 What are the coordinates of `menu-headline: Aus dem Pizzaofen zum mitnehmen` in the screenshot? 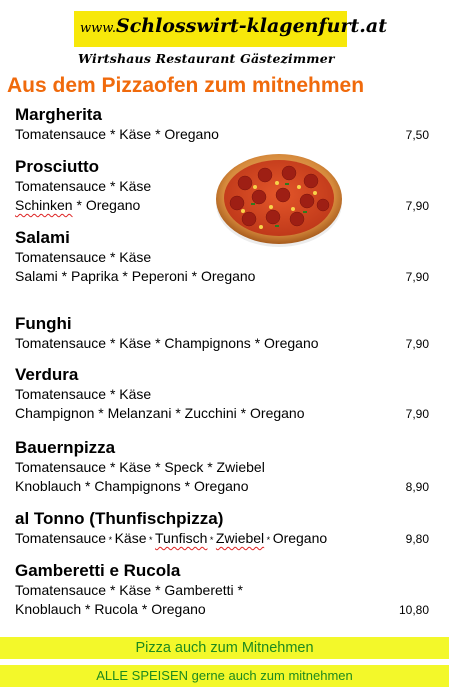 It's located at (186, 85).